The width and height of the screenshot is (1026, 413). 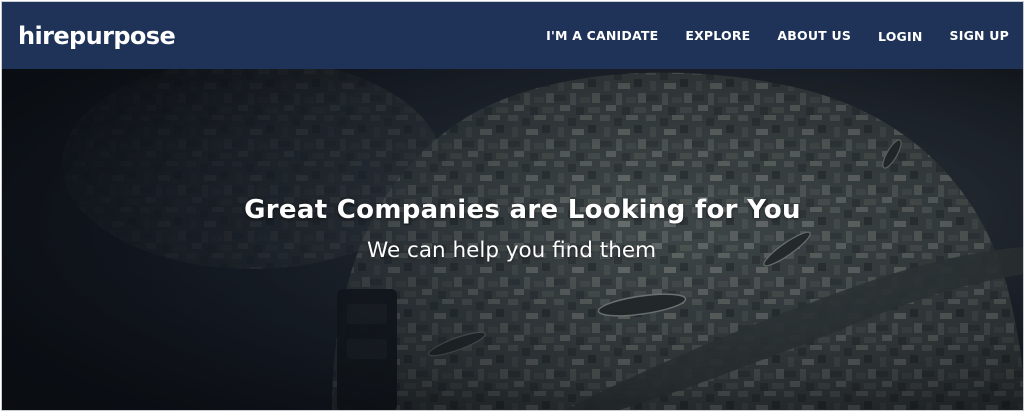 What do you see at coordinates (97, 36) in the screenshot?
I see `hirepurpose-logo: hirepurpose` at bounding box center [97, 36].